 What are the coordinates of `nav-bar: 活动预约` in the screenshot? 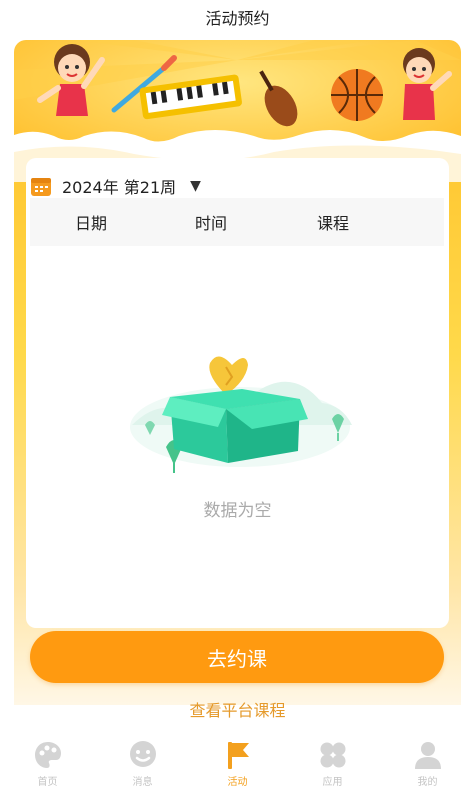 It's located at (237, 17).